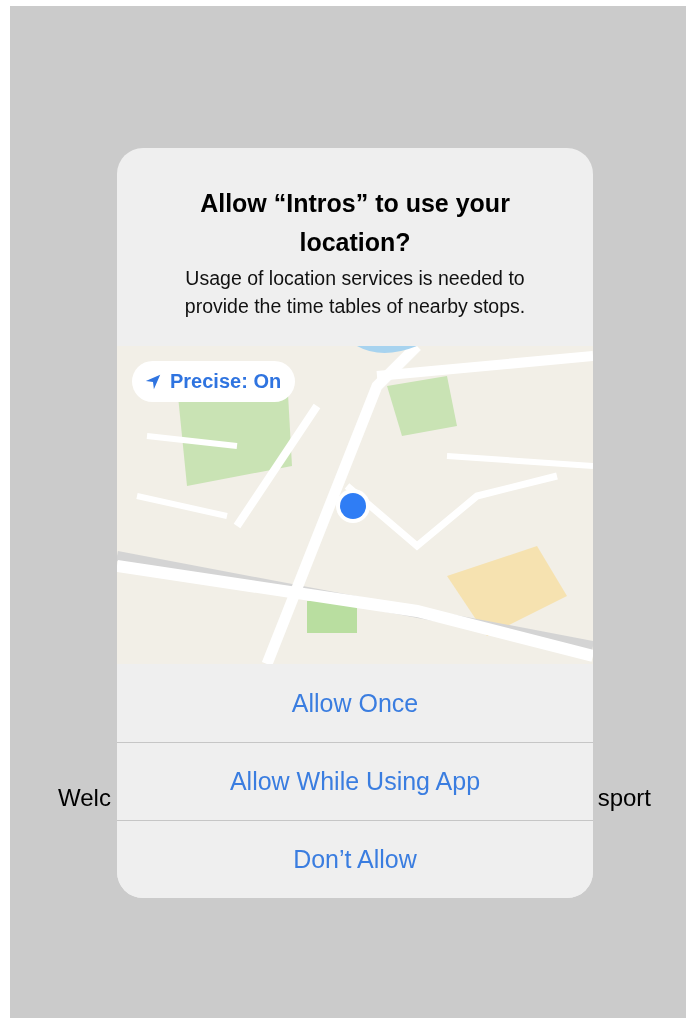 The width and height of the screenshot is (686, 1026). What do you see at coordinates (355, 859) in the screenshot?
I see `dialog-button: Don’t Allow` at bounding box center [355, 859].